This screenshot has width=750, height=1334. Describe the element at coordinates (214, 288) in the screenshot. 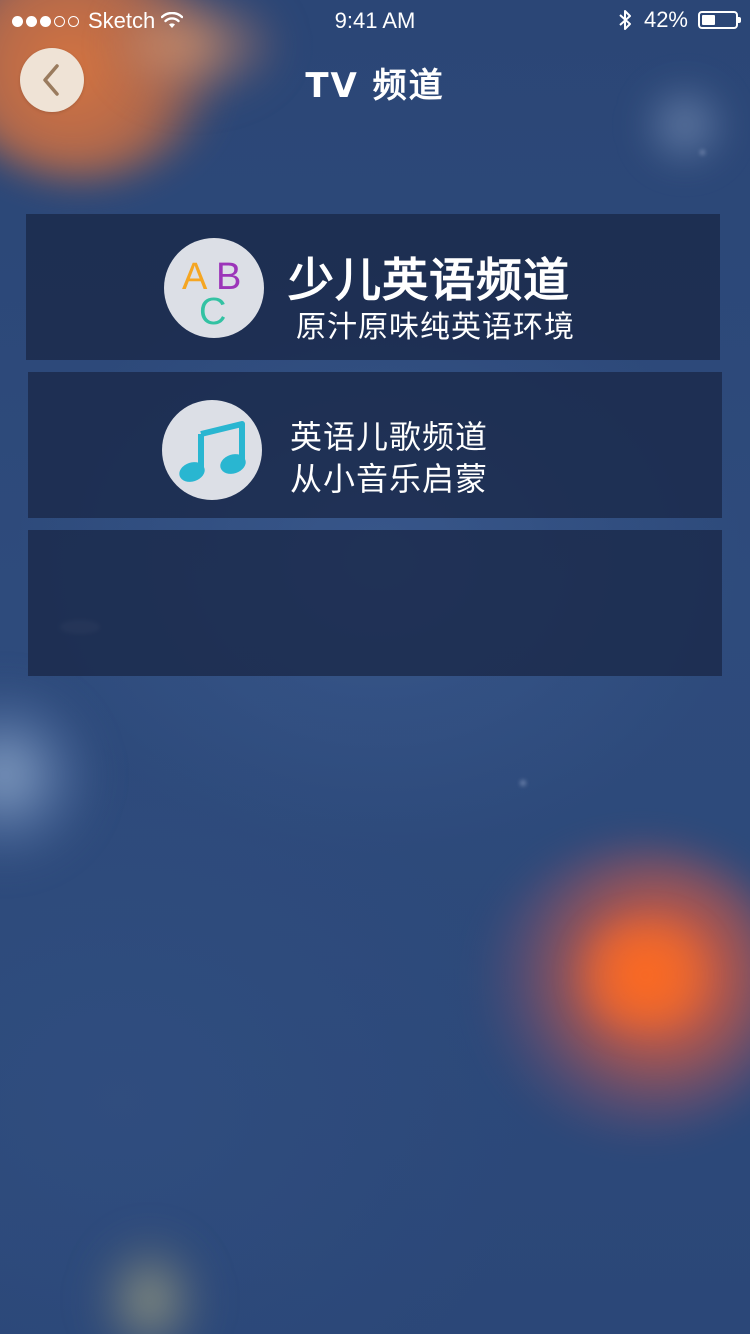

I see `abc-icon: A B C` at that location.